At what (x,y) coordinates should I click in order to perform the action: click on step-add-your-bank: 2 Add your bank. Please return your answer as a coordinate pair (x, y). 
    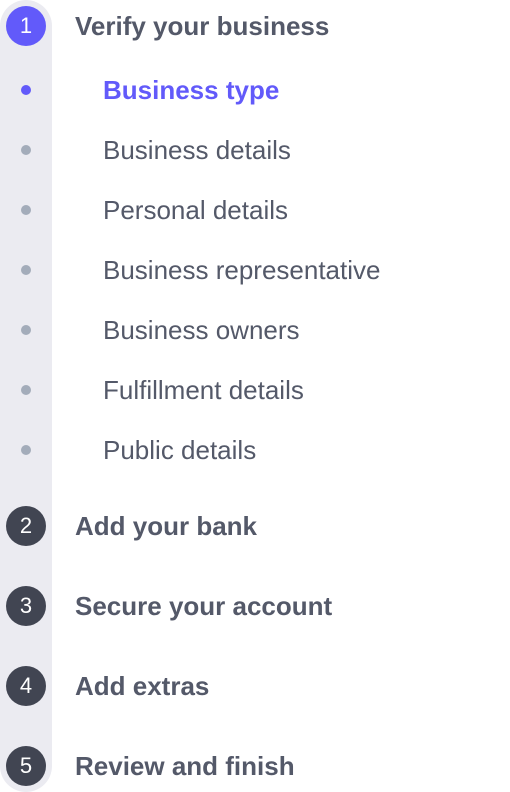
    Looking at the image, I should click on (255, 526).